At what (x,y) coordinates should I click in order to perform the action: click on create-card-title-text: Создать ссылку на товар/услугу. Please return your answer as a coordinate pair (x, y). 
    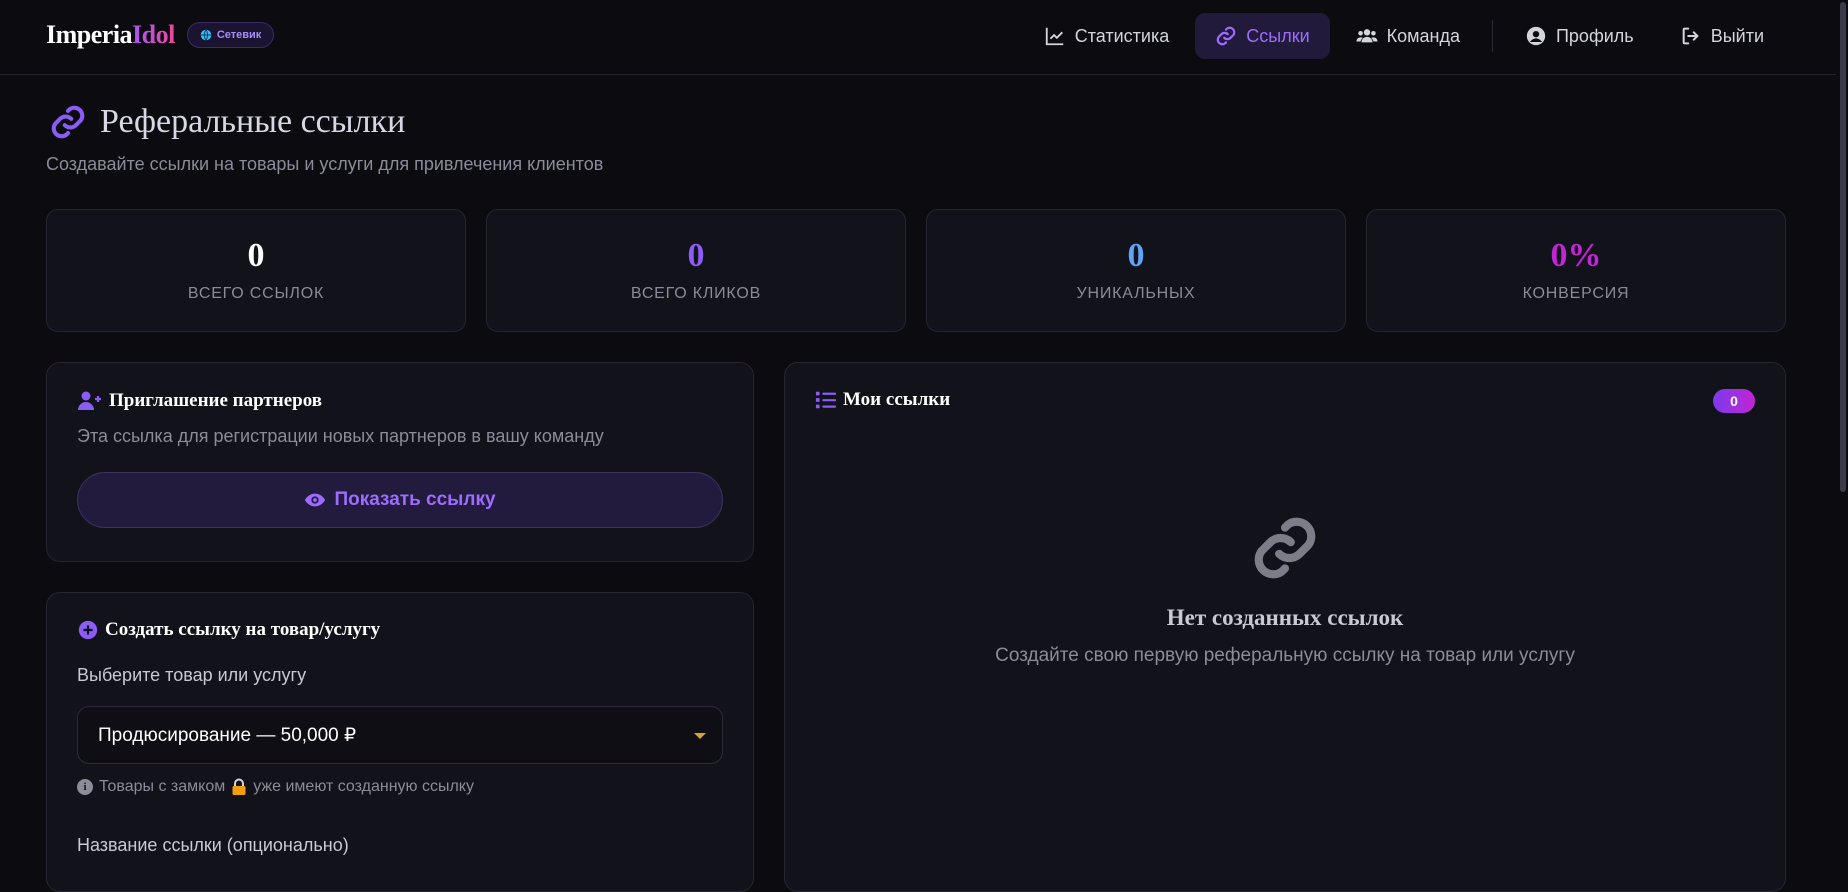
    Looking at the image, I should click on (243, 629).